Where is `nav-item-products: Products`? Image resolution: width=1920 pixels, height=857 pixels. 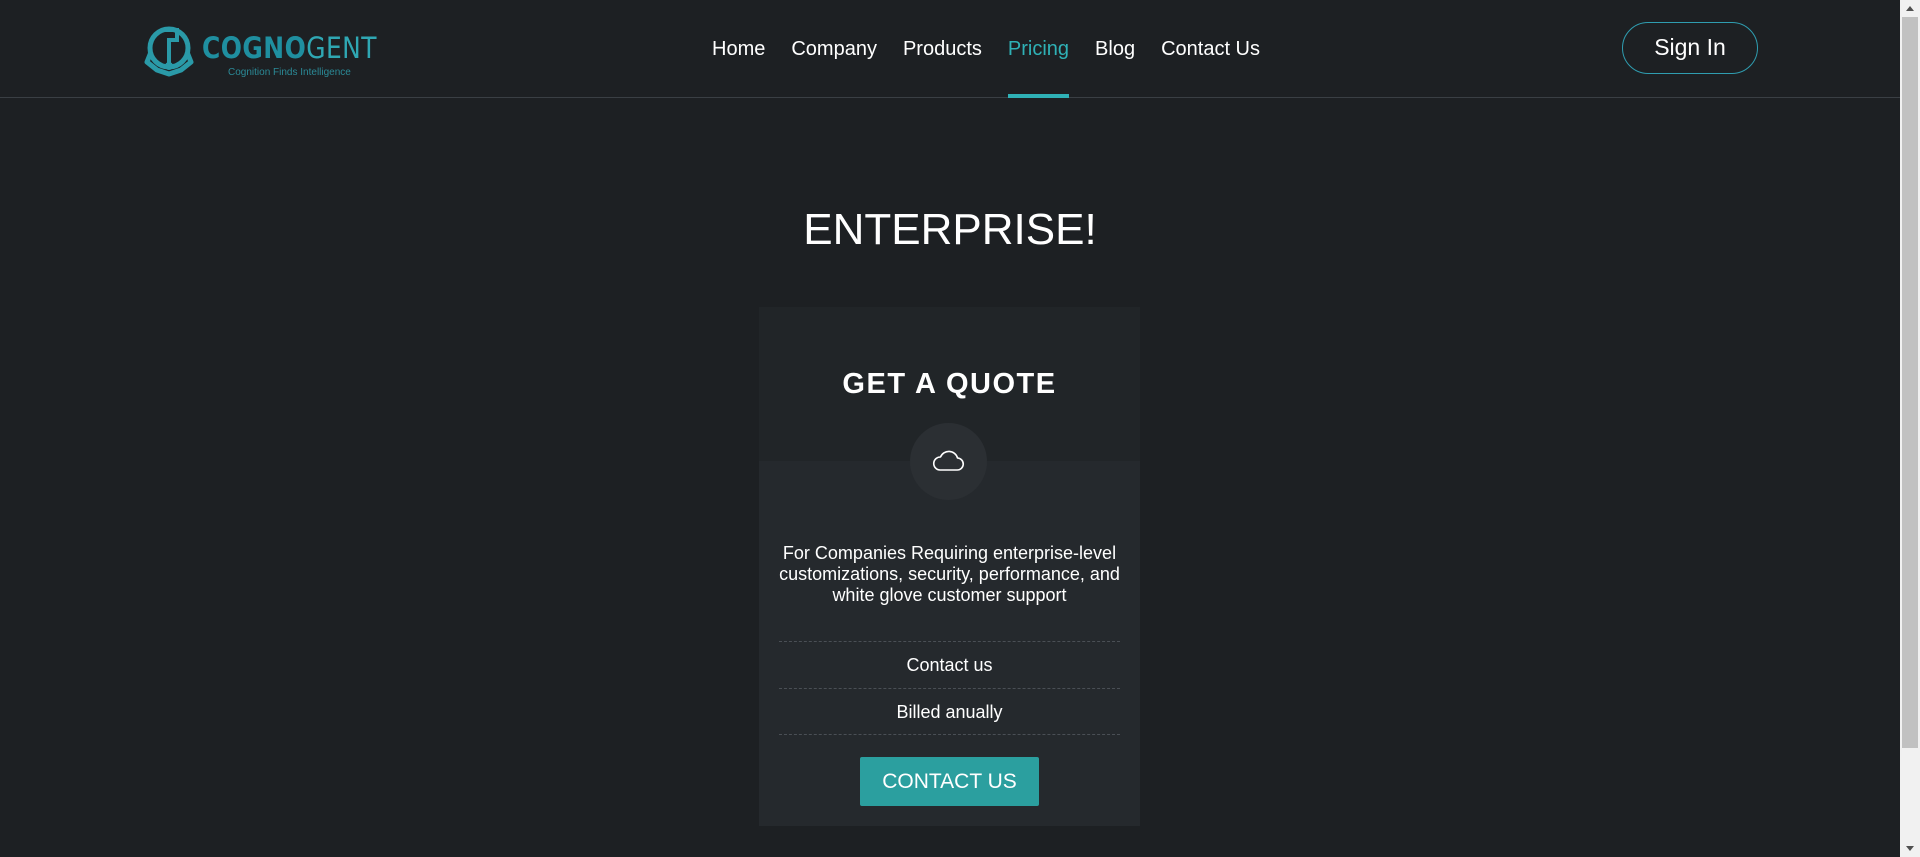
nav-item-products: Products is located at coordinates (942, 49).